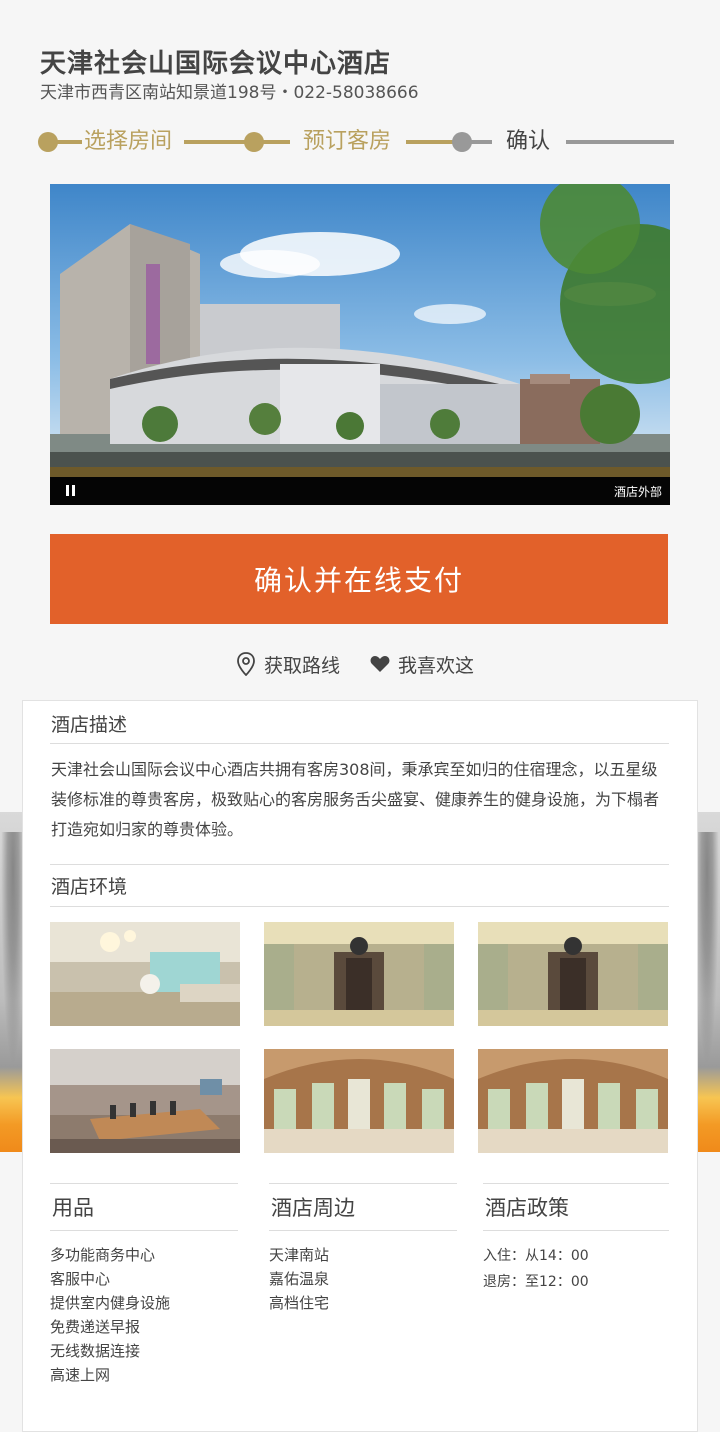  Describe the element at coordinates (347, 142) in the screenshot. I see `step-label-book-room: 预订客房` at that location.